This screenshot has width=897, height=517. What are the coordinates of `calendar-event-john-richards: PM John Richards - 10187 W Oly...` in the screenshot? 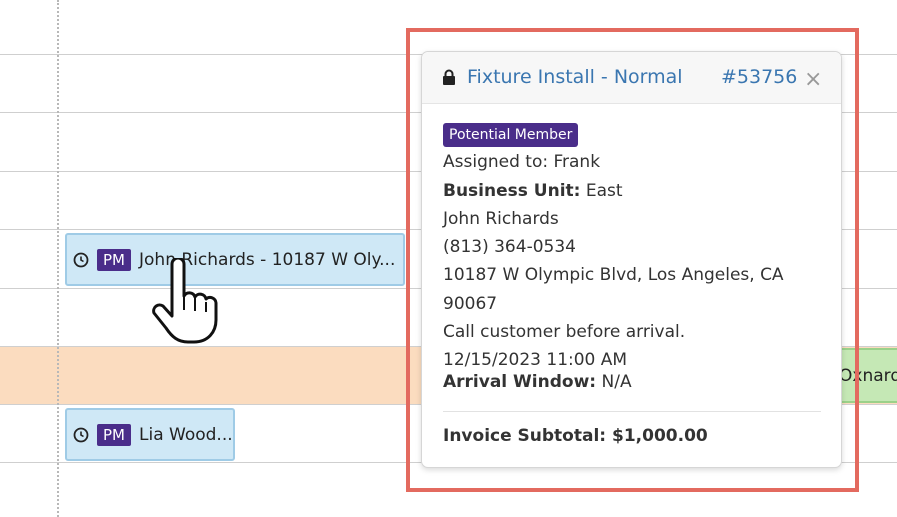 It's located at (235, 259).